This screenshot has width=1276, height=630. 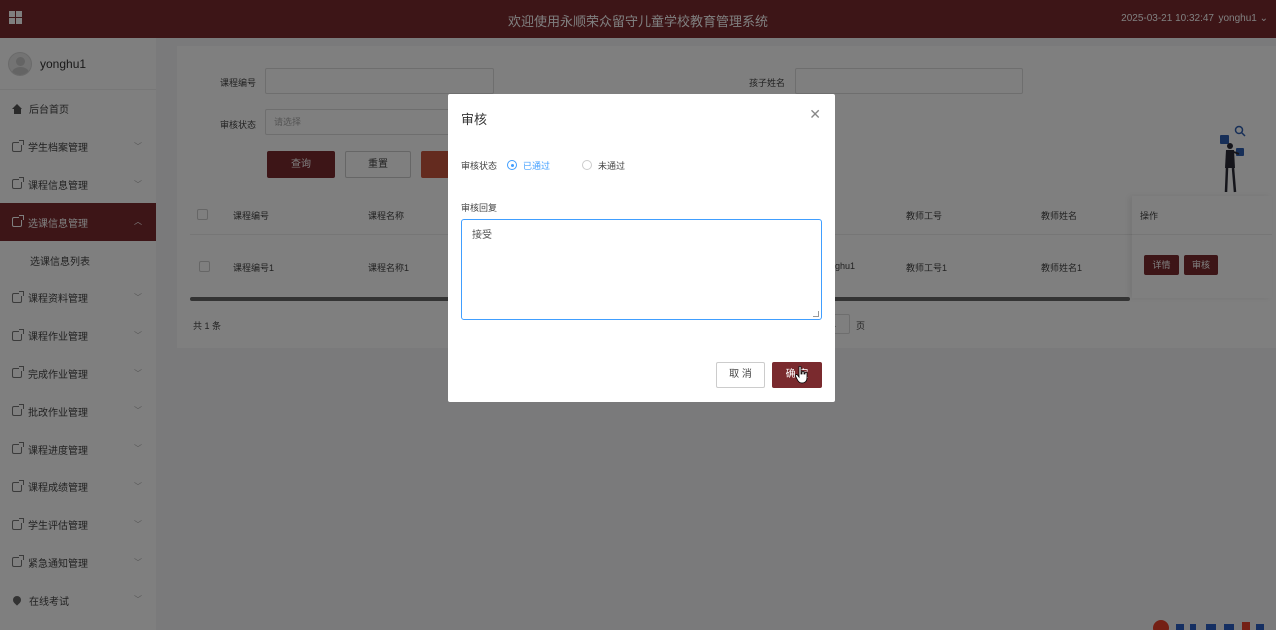 What do you see at coordinates (801, 375) in the screenshot?
I see `hand-cursor-icon` at bounding box center [801, 375].